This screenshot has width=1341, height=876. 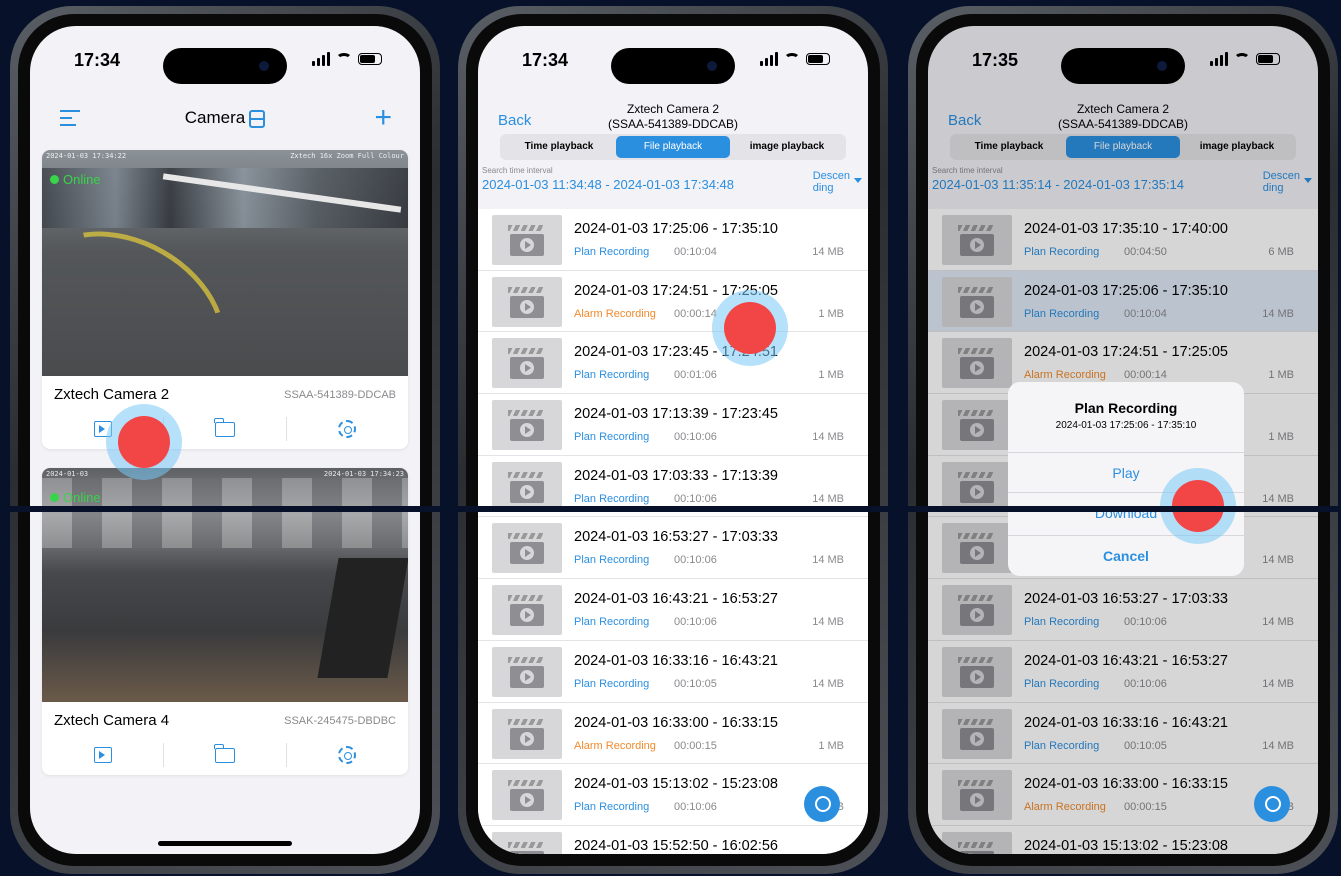 I want to click on gear-icon, so click(x=347, y=755).